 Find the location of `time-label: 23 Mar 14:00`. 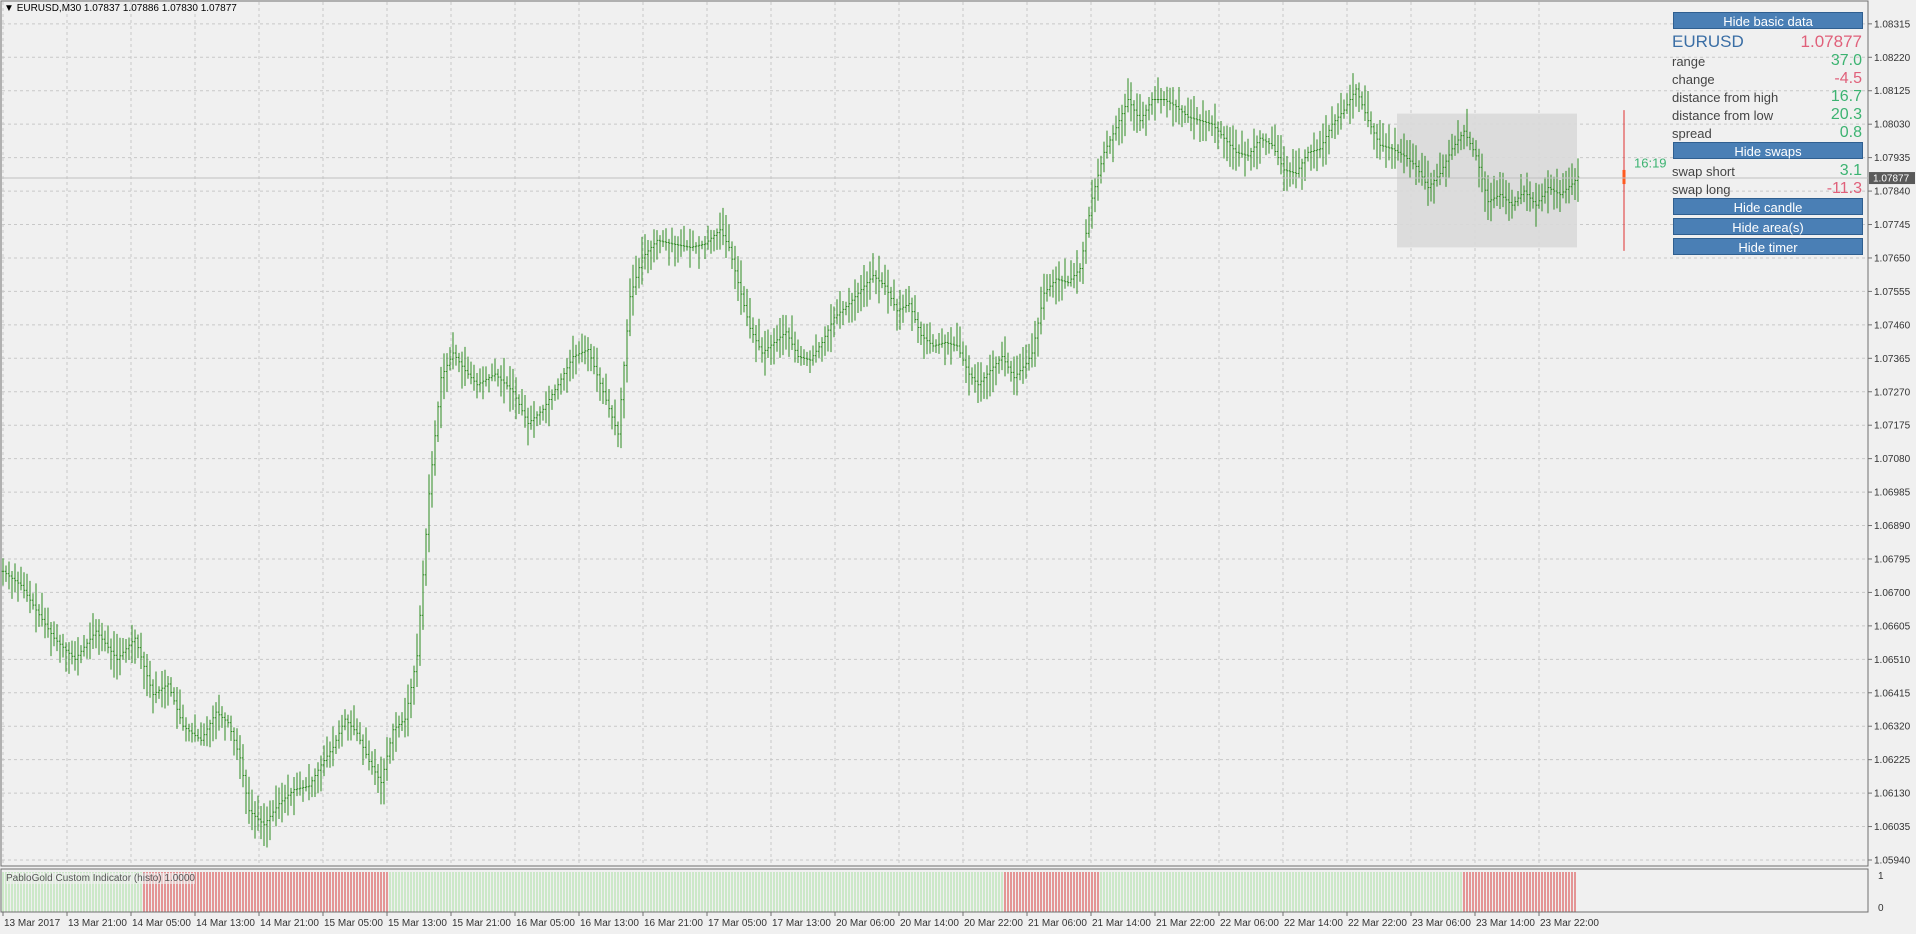

time-label: 23 Mar 14:00 is located at coordinates (1505, 923).